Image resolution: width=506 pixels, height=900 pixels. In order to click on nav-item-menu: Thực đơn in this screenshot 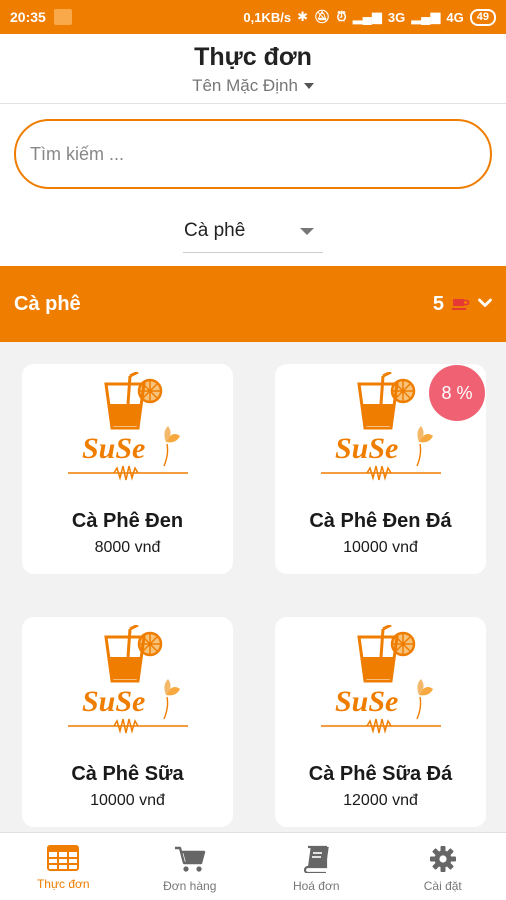, I will do `click(63, 866)`.